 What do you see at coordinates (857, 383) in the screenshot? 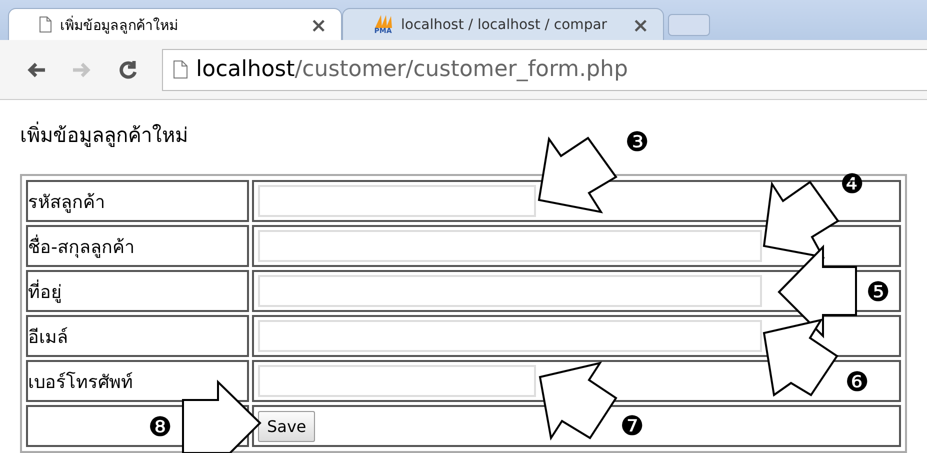
I see `step-number: ❻` at bounding box center [857, 383].